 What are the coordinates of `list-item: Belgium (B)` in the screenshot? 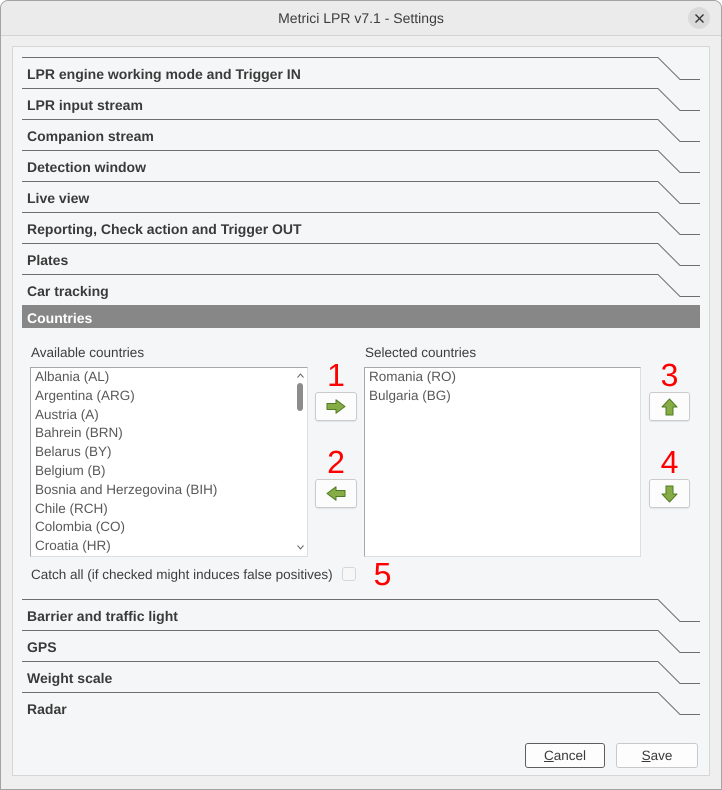 It's located at (164, 471).